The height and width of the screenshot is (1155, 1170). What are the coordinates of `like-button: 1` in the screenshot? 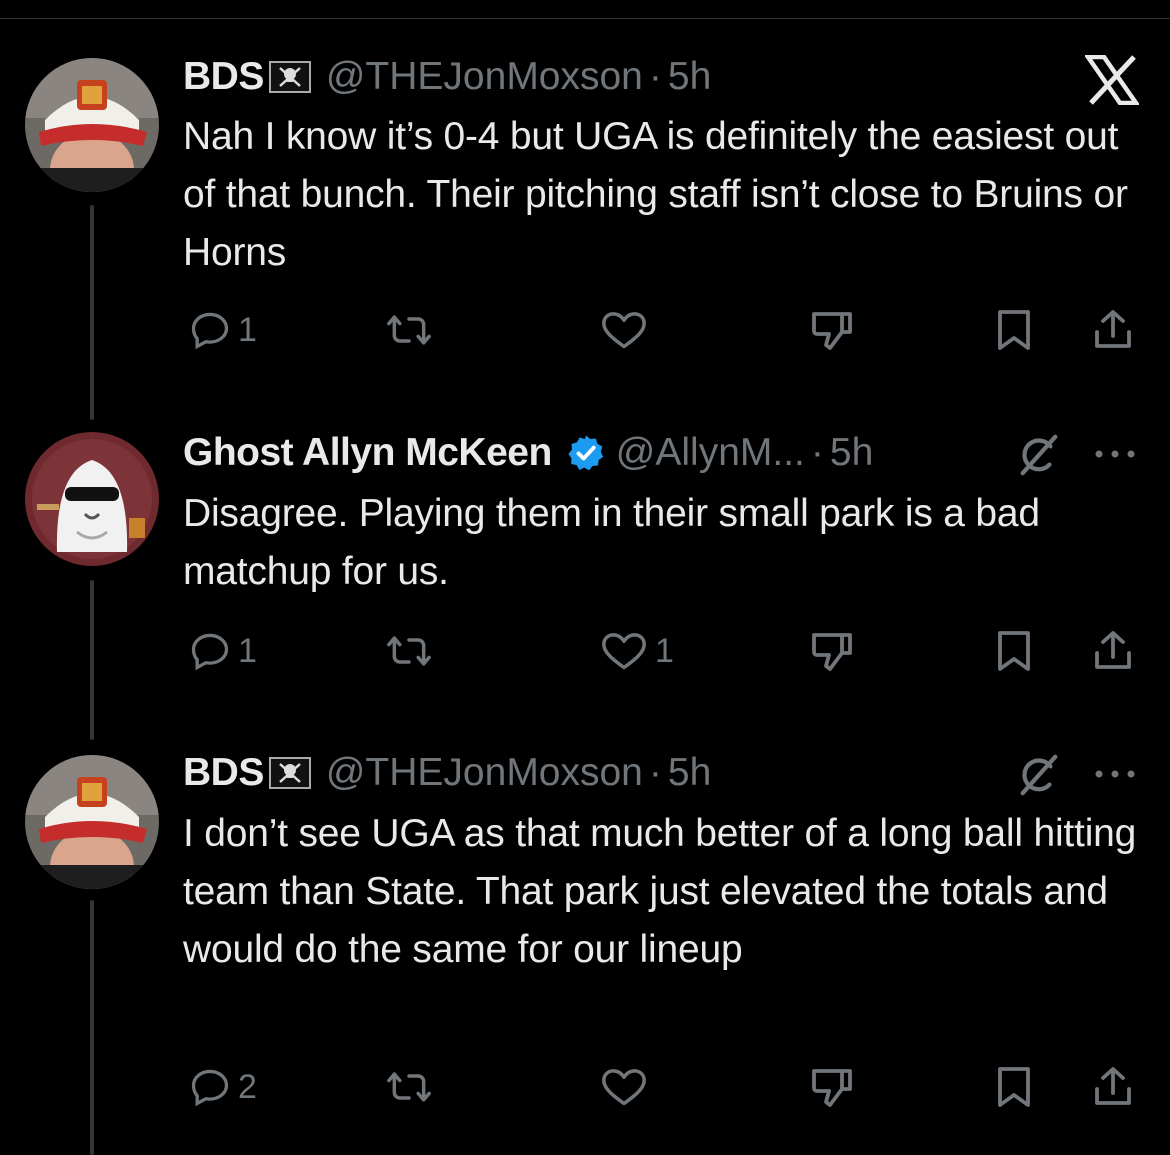 It's located at (636, 651).